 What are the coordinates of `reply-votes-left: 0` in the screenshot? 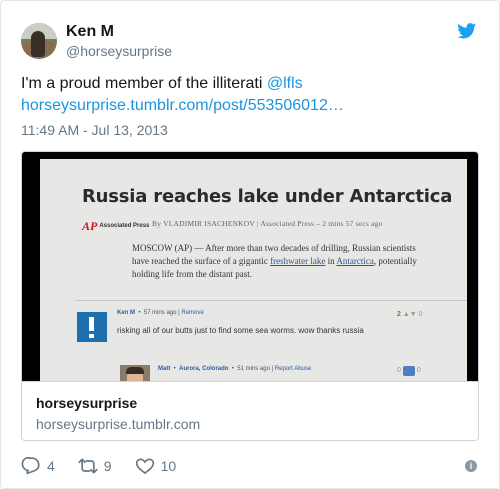 It's located at (399, 370).